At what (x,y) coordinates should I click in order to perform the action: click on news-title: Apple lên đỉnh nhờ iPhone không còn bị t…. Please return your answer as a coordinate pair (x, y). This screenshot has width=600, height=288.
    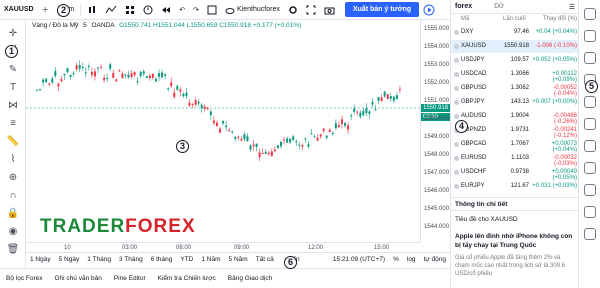
    Looking at the image, I should click on (515, 241).